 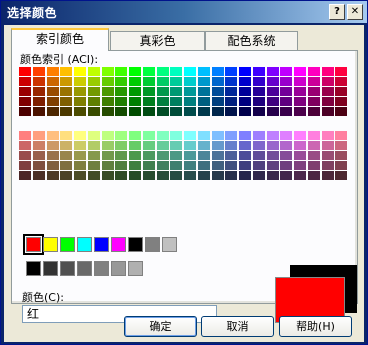 I want to click on gray-color-cell, so click(x=101, y=268).